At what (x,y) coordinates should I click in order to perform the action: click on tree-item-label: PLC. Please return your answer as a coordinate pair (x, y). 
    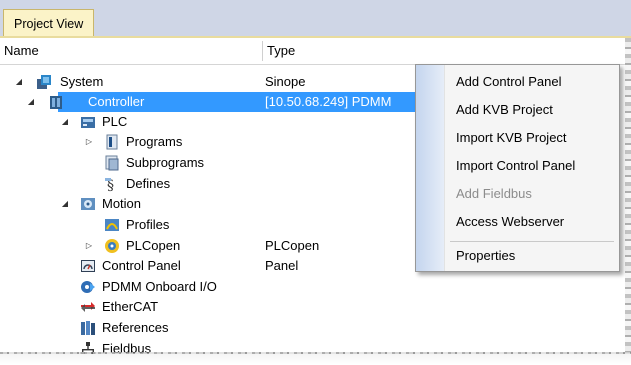
    Looking at the image, I should click on (115, 121).